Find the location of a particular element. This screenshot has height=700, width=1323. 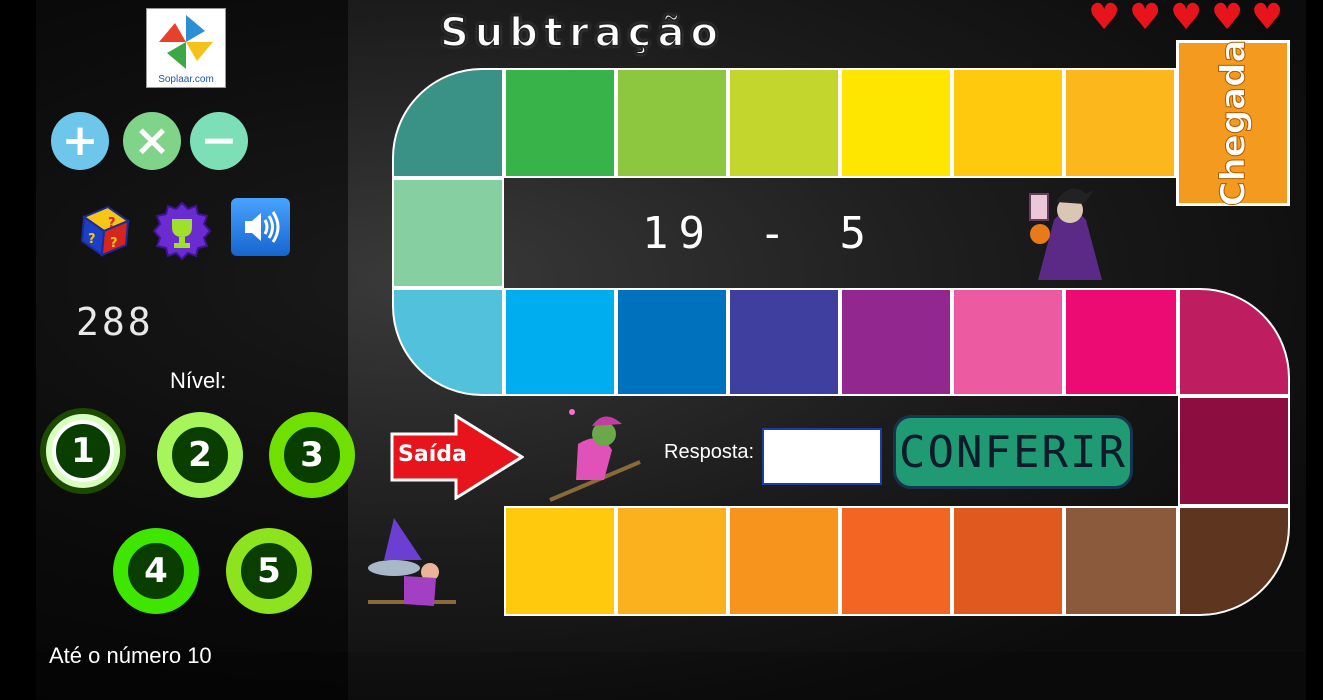

range-text: Até o número 10 is located at coordinates (130, 655).